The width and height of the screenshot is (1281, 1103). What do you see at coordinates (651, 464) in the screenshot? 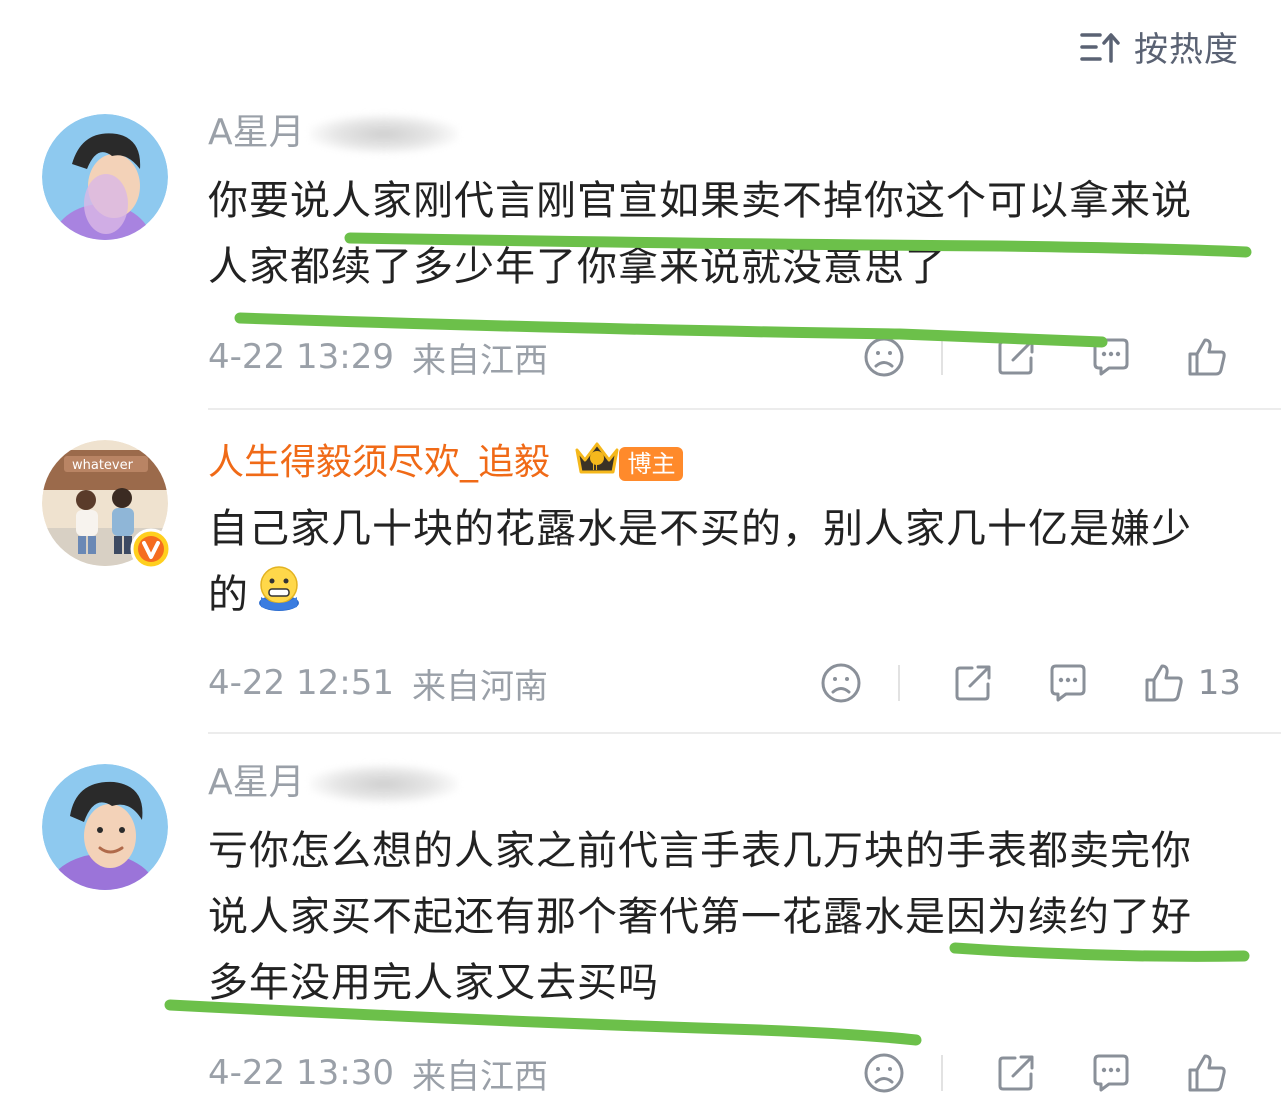
I see `blogger-badge: 博主` at bounding box center [651, 464].